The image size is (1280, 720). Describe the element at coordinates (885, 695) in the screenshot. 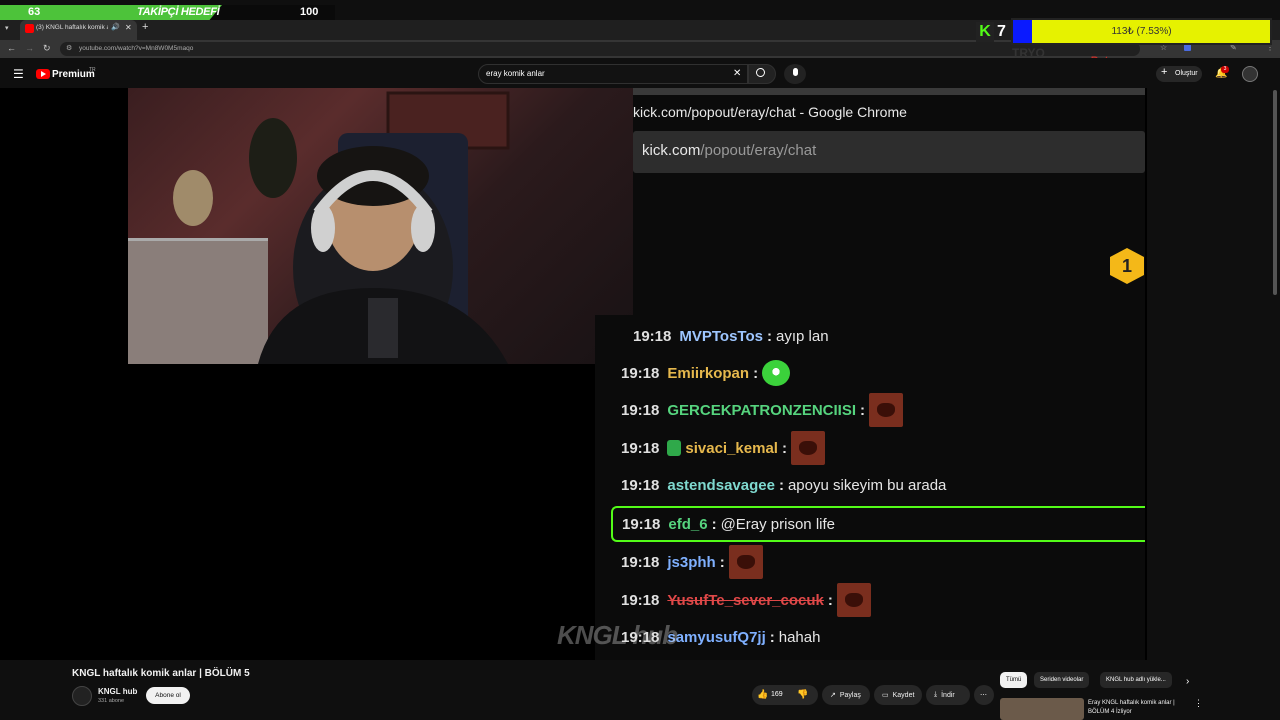

I see `save-icon: ▭` at that location.